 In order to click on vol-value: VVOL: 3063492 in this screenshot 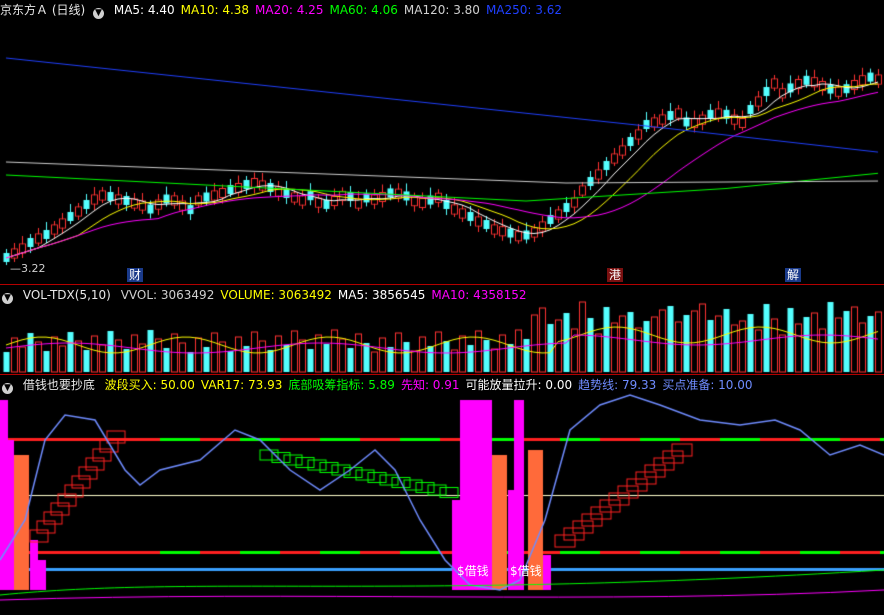, I will do `click(167, 295)`.